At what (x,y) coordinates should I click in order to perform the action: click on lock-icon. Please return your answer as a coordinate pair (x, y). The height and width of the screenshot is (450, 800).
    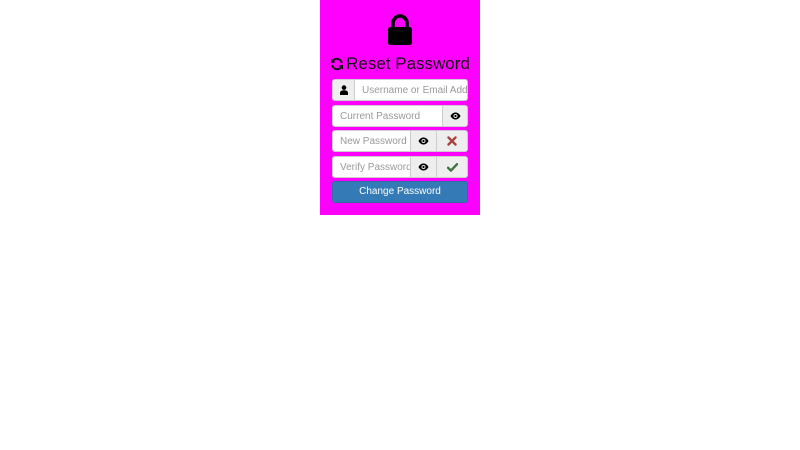
    Looking at the image, I should click on (400, 30).